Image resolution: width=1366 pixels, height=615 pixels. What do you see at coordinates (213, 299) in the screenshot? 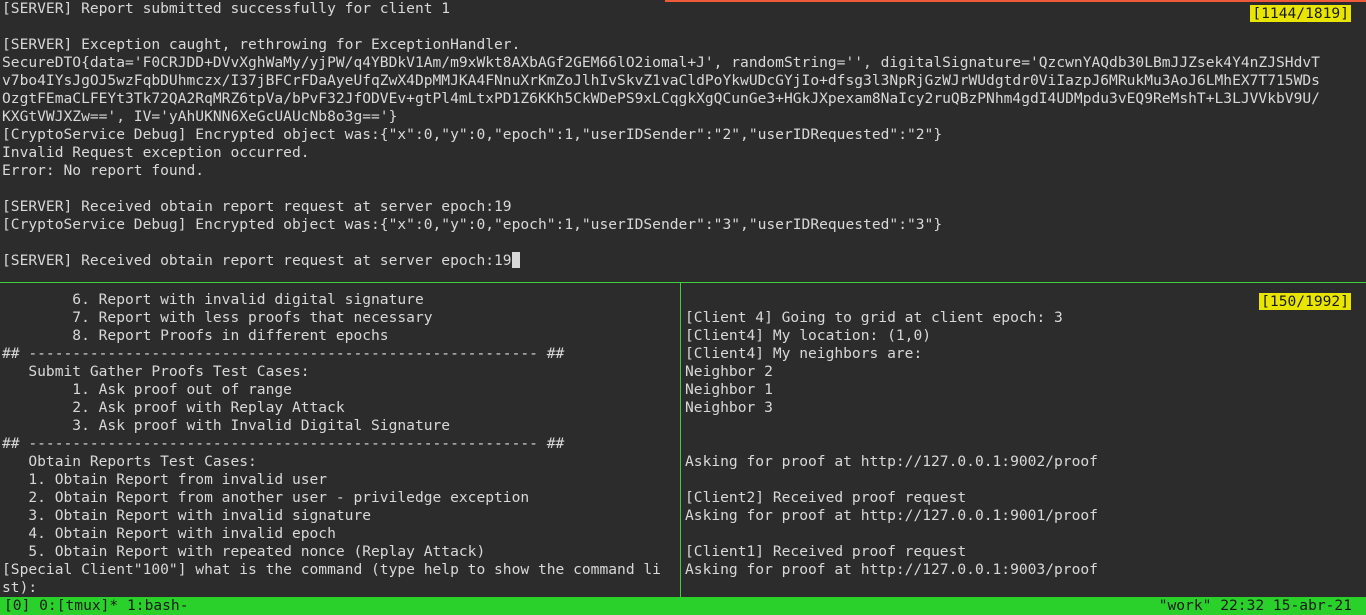
I see `terminal-line: 6. Report with invalid digital signature` at bounding box center [213, 299].